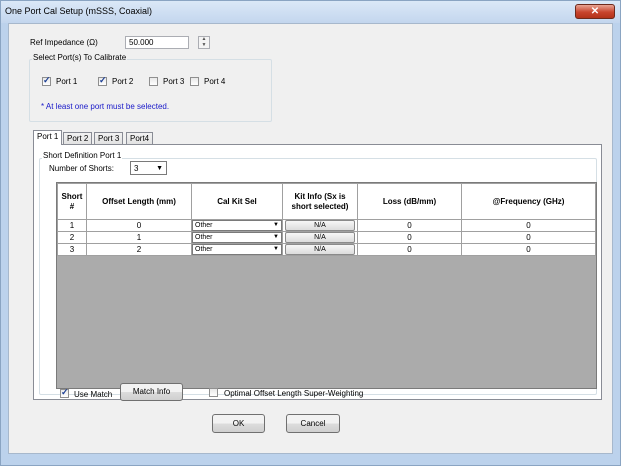 The height and width of the screenshot is (466, 621). I want to click on table-row: 3 2 Other ▼ N/A 0 0, so click(326, 249).